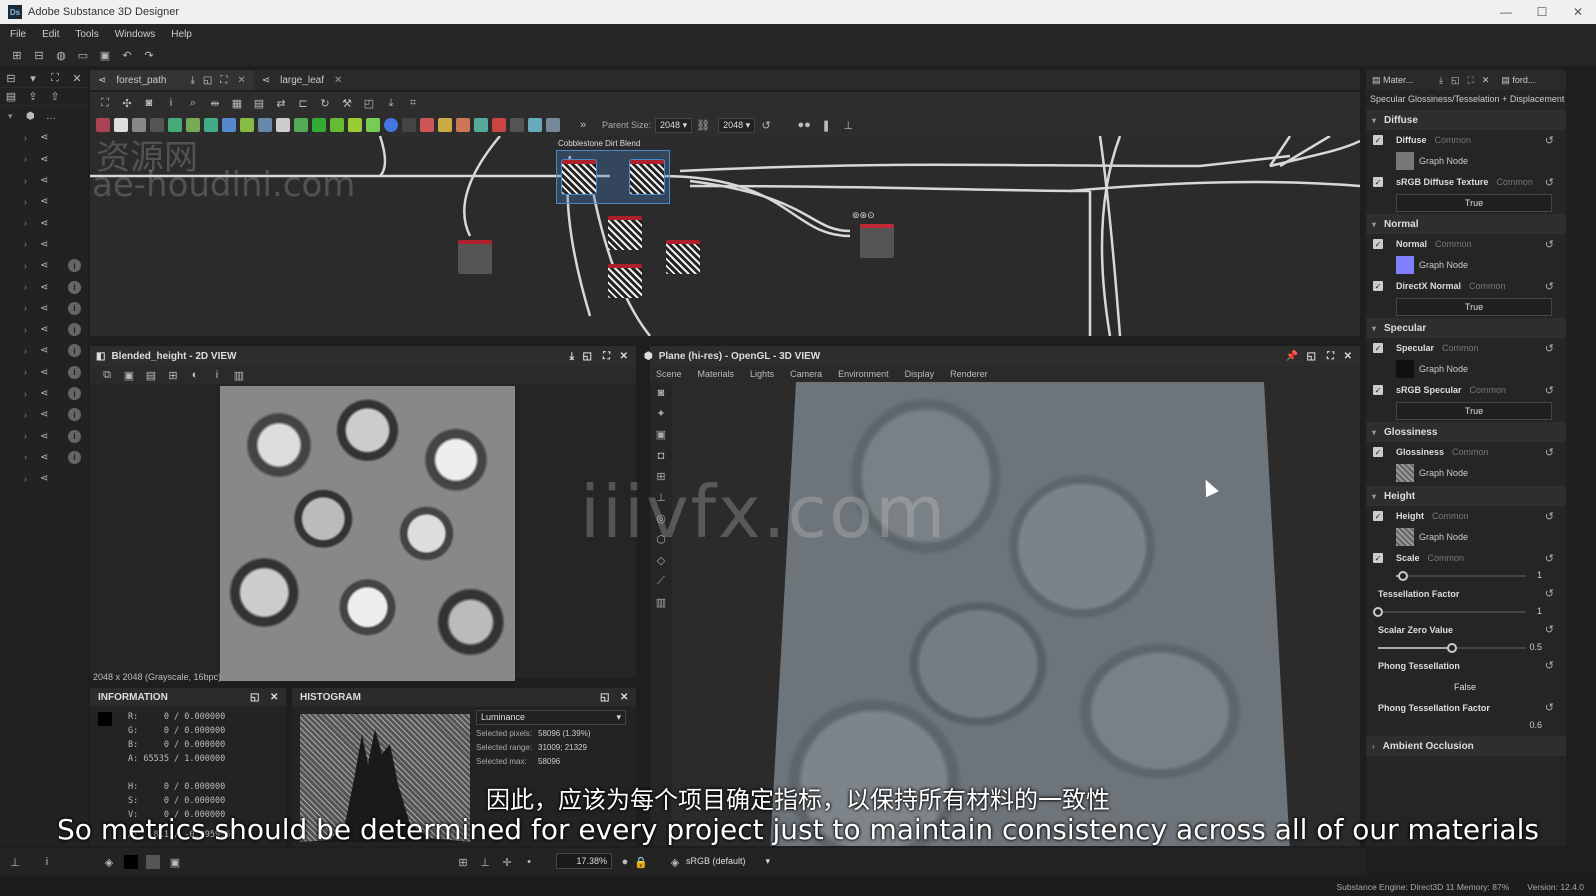  Describe the element at coordinates (1474, 307) in the screenshot. I see `directx-toggle: True` at that location.